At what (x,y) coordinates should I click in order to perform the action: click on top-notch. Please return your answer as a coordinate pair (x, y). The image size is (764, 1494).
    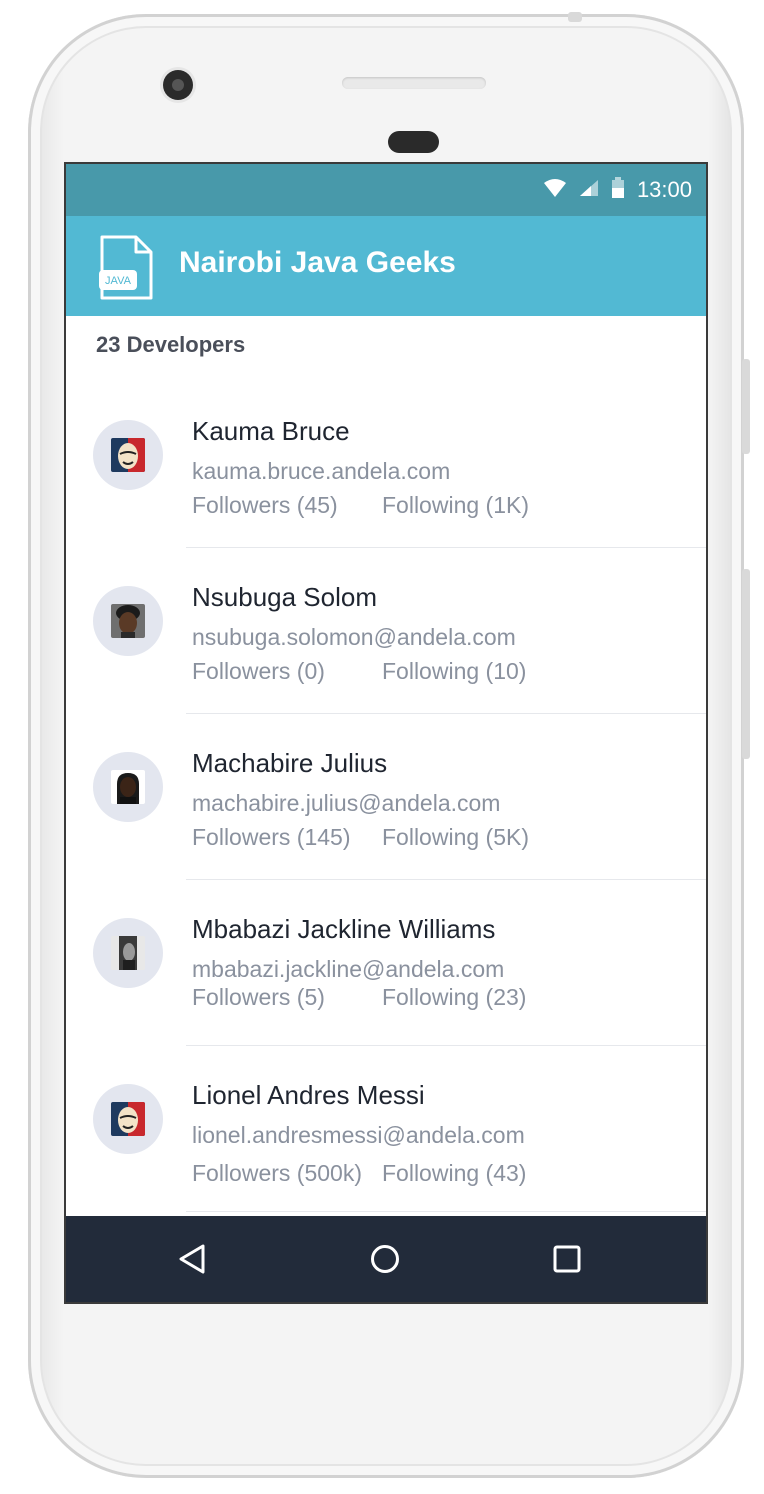
    Looking at the image, I should click on (575, 17).